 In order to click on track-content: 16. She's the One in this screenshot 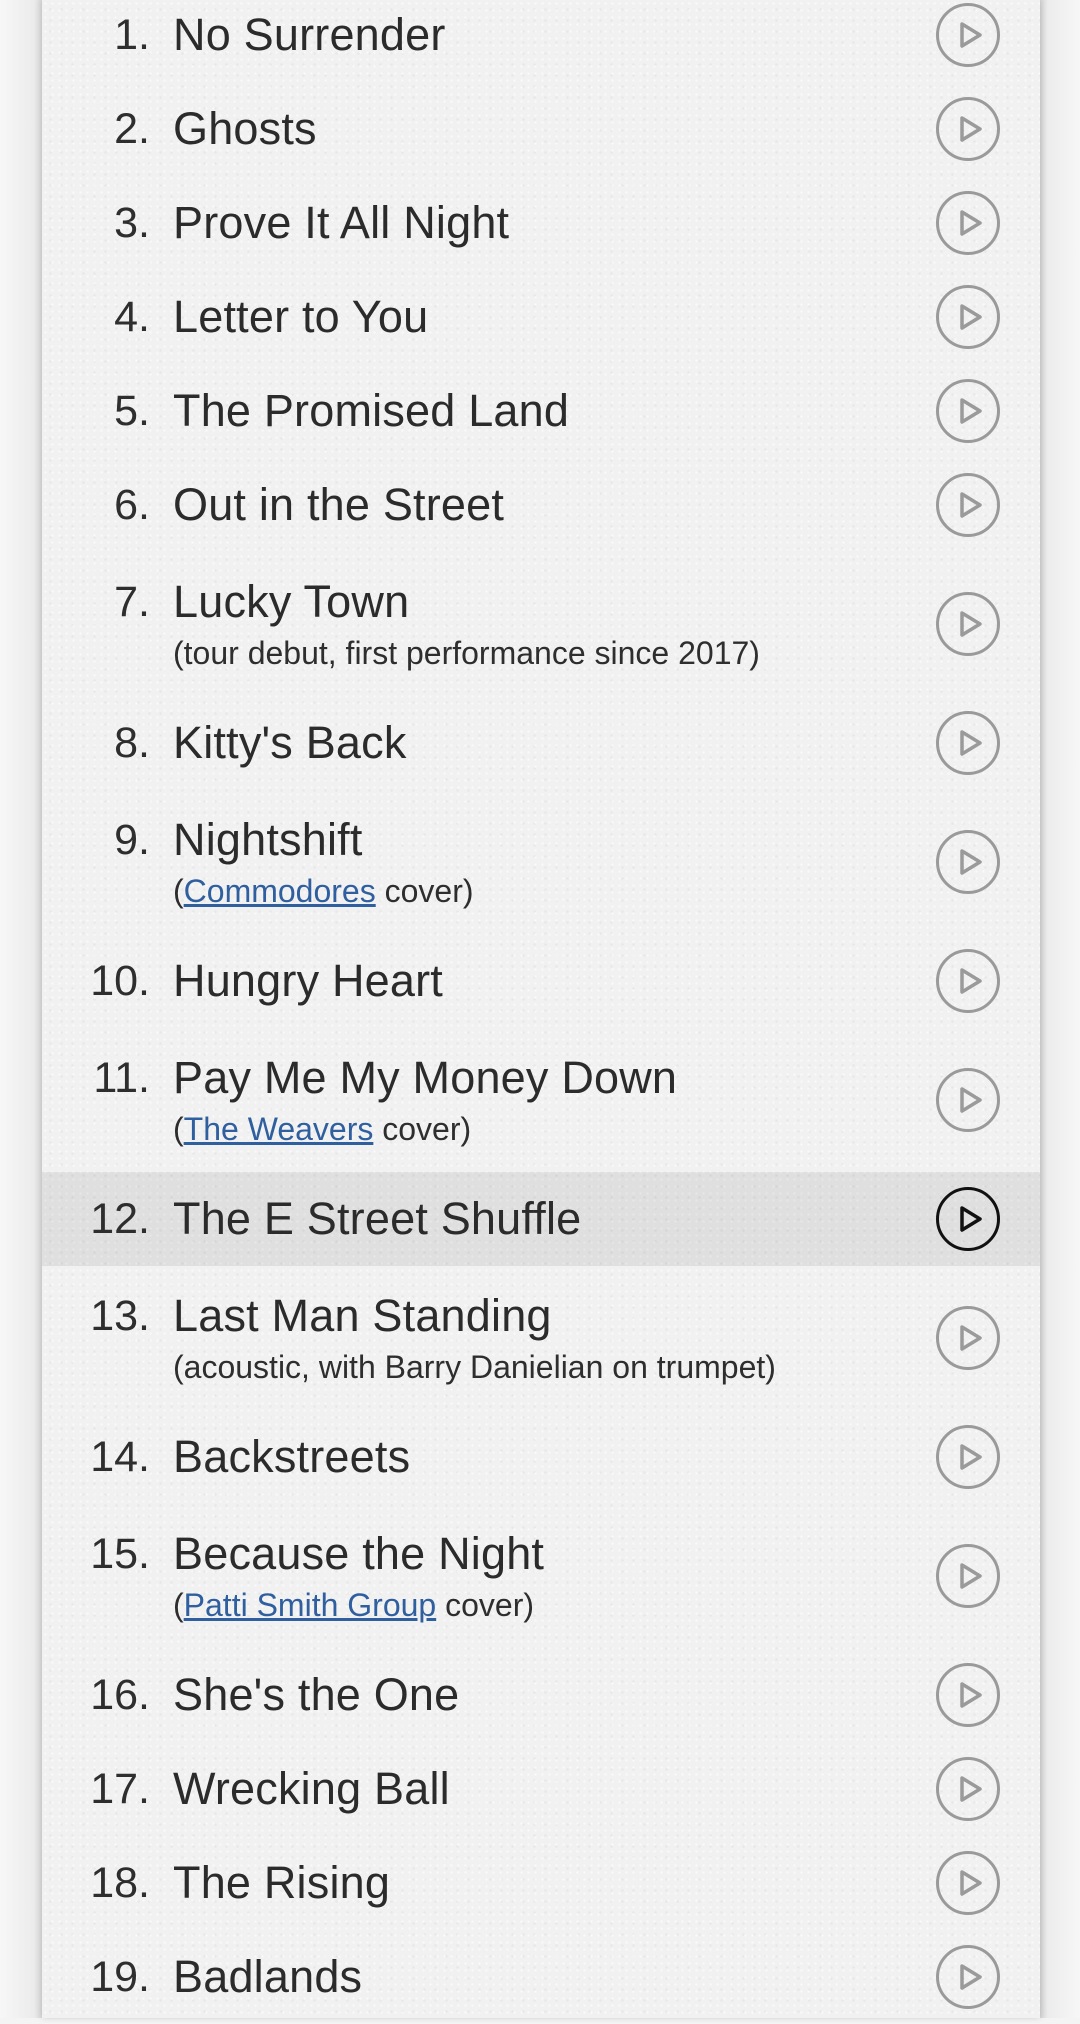, I will do `click(541, 1695)`.